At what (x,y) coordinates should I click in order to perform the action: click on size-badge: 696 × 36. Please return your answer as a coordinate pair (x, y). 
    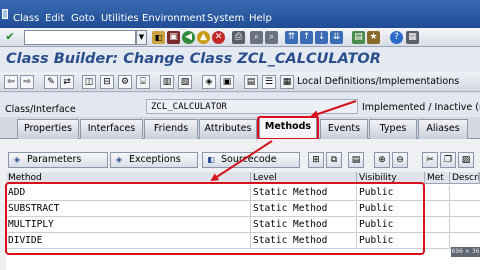
    Looking at the image, I should click on (465, 252).